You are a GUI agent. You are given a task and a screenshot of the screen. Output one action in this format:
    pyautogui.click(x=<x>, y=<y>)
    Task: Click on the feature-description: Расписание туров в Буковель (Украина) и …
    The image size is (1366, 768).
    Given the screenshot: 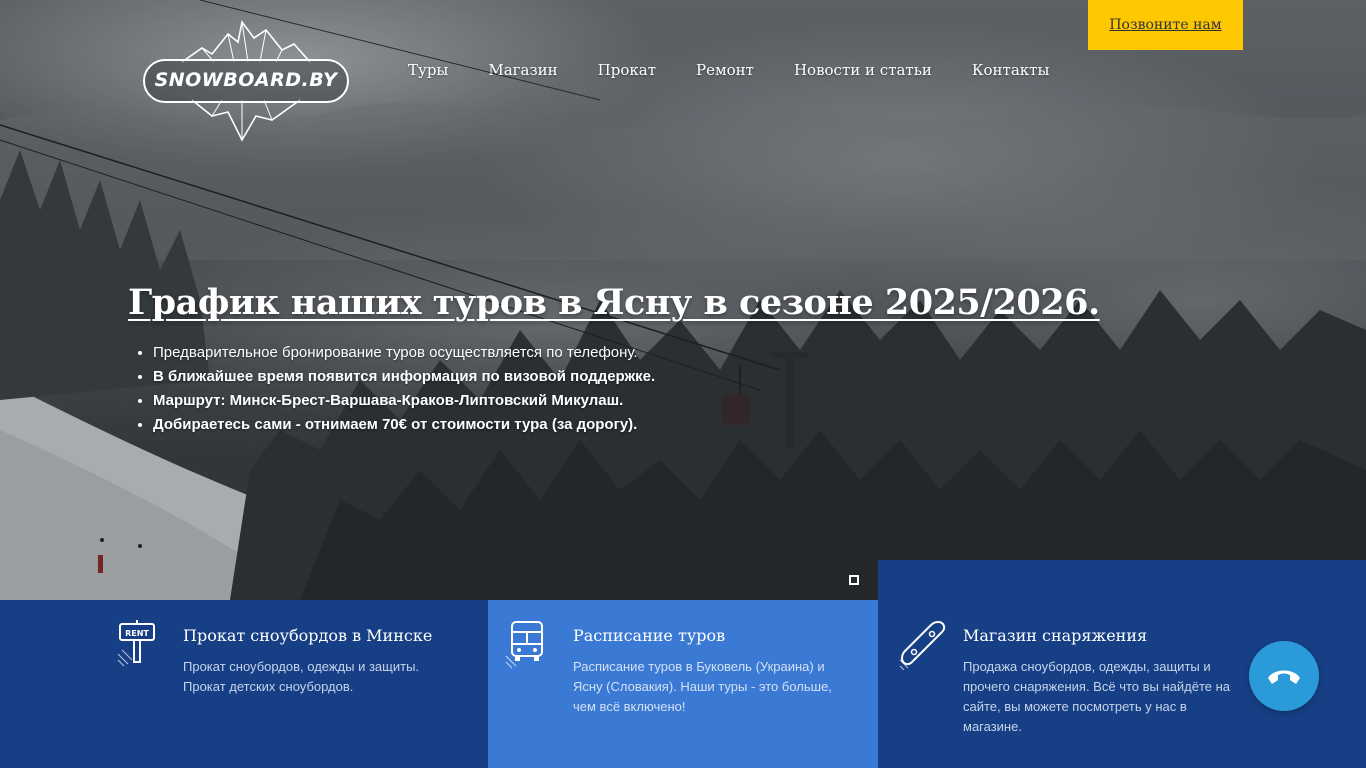 What is the action you would take?
    pyautogui.click(x=702, y=686)
    